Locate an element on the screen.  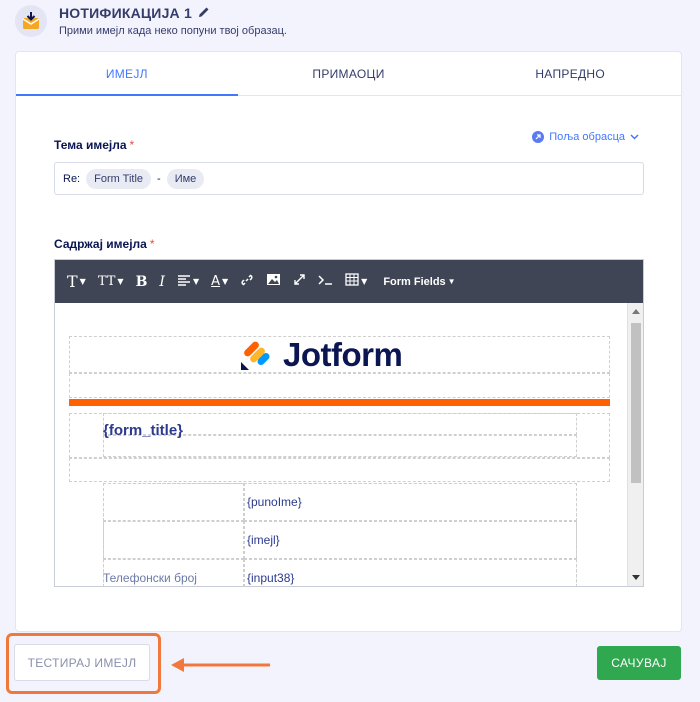
chain-link-icon is located at coordinates (247, 282).